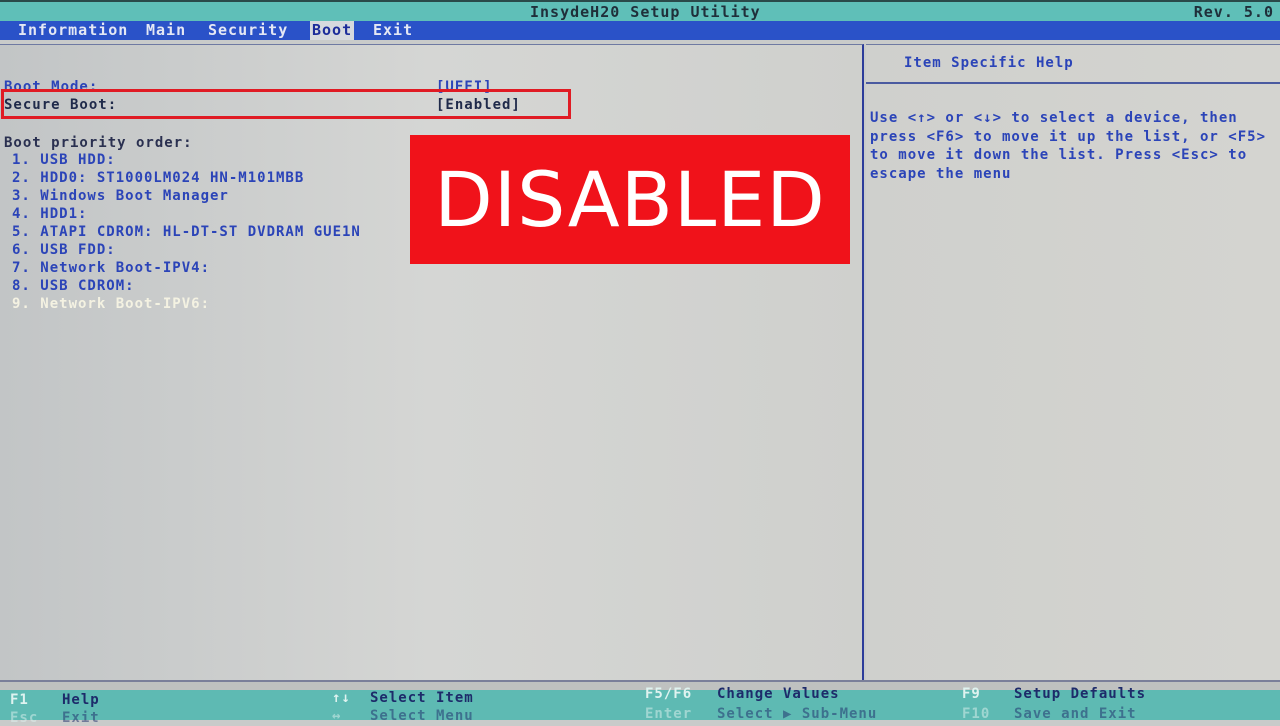  What do you see at coordinates (81, 718) in the screenshot?
I see `key-esc-desc: Exit` at bounding box center [81, 718].